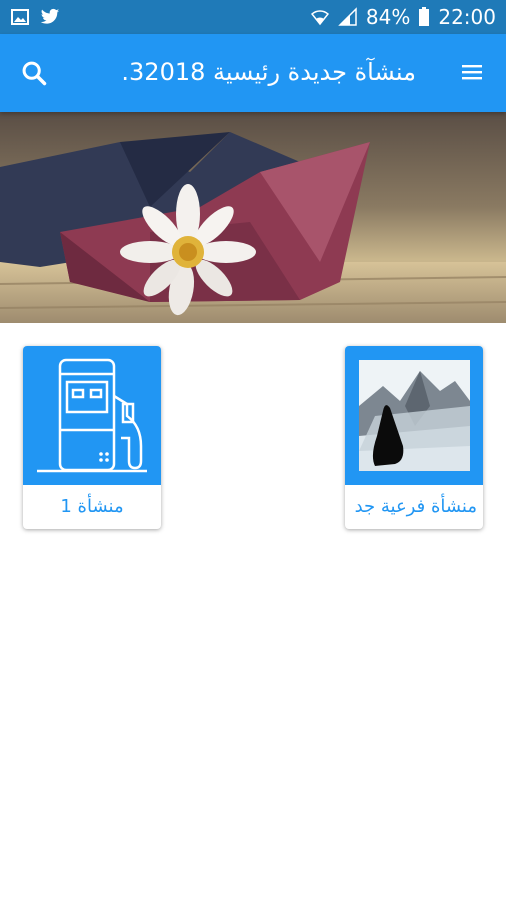  What do you see at coordinates (50, 16) in the screenshot?
I see `twitter-icon` at bounding box center [50, 16].